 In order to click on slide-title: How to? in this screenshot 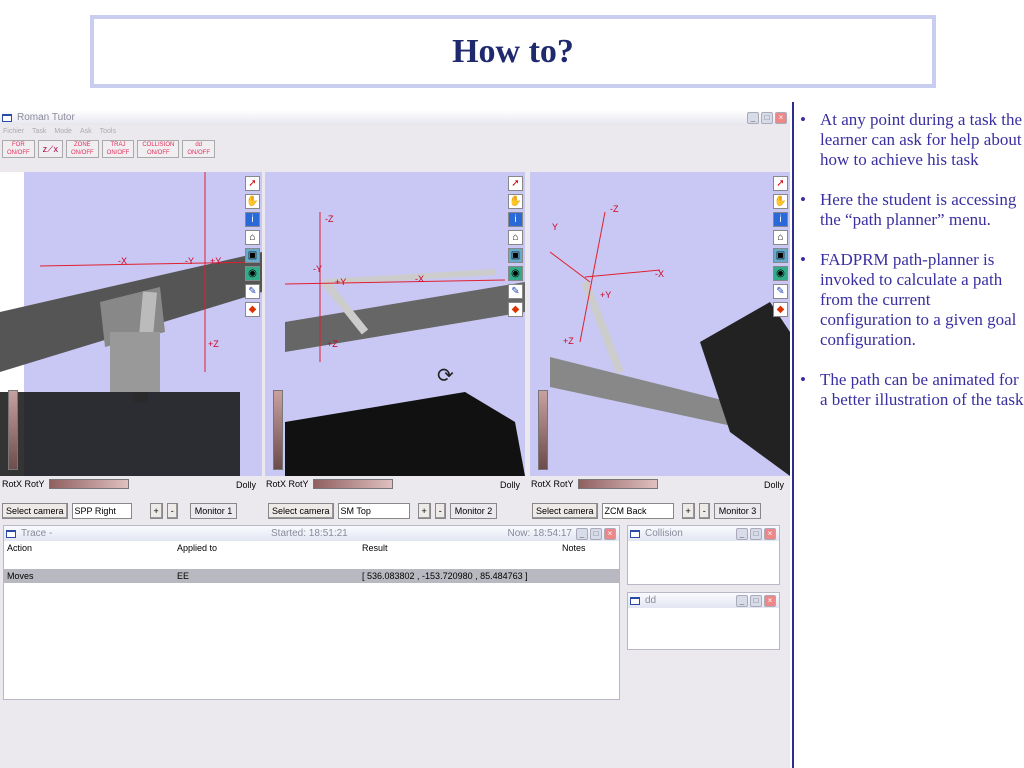, I will do `click(513, 51)`.